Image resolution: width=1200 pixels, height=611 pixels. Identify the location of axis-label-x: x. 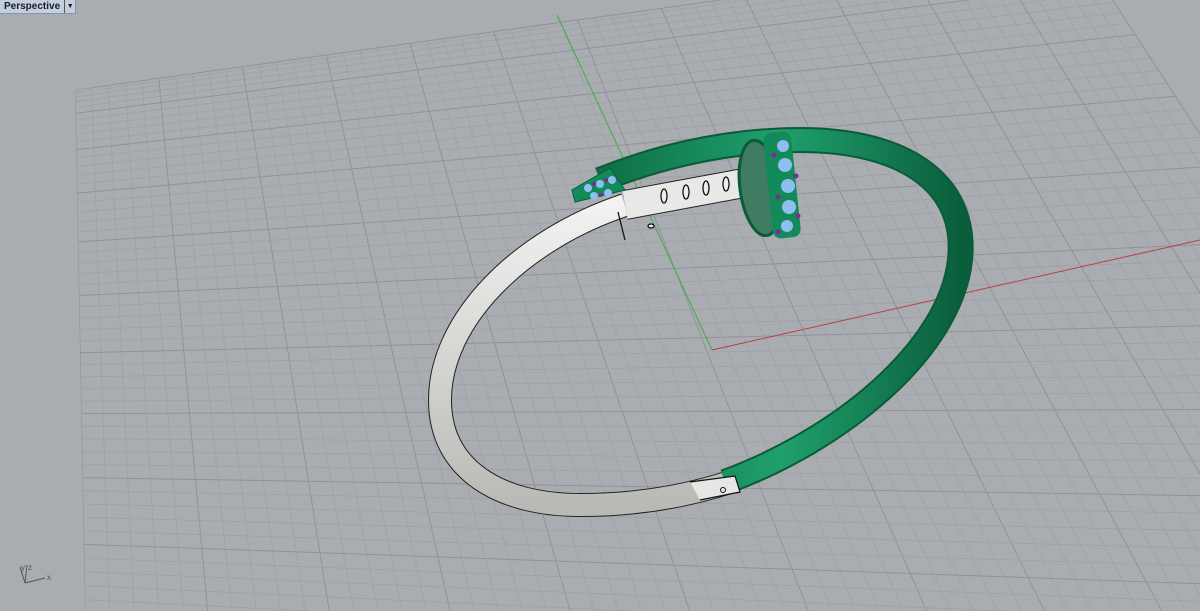
(49, 577).